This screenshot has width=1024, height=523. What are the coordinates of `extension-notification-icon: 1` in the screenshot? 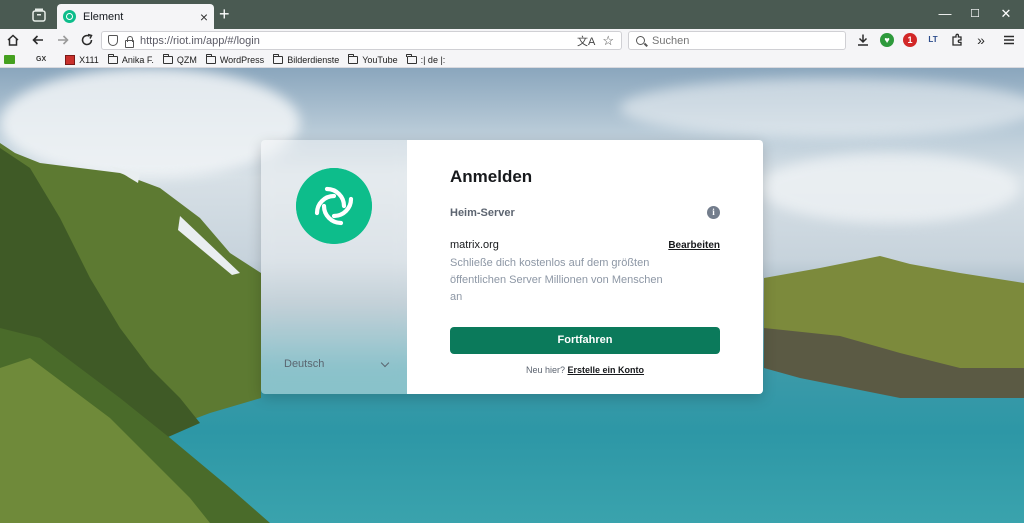 It's located at (910, 40).